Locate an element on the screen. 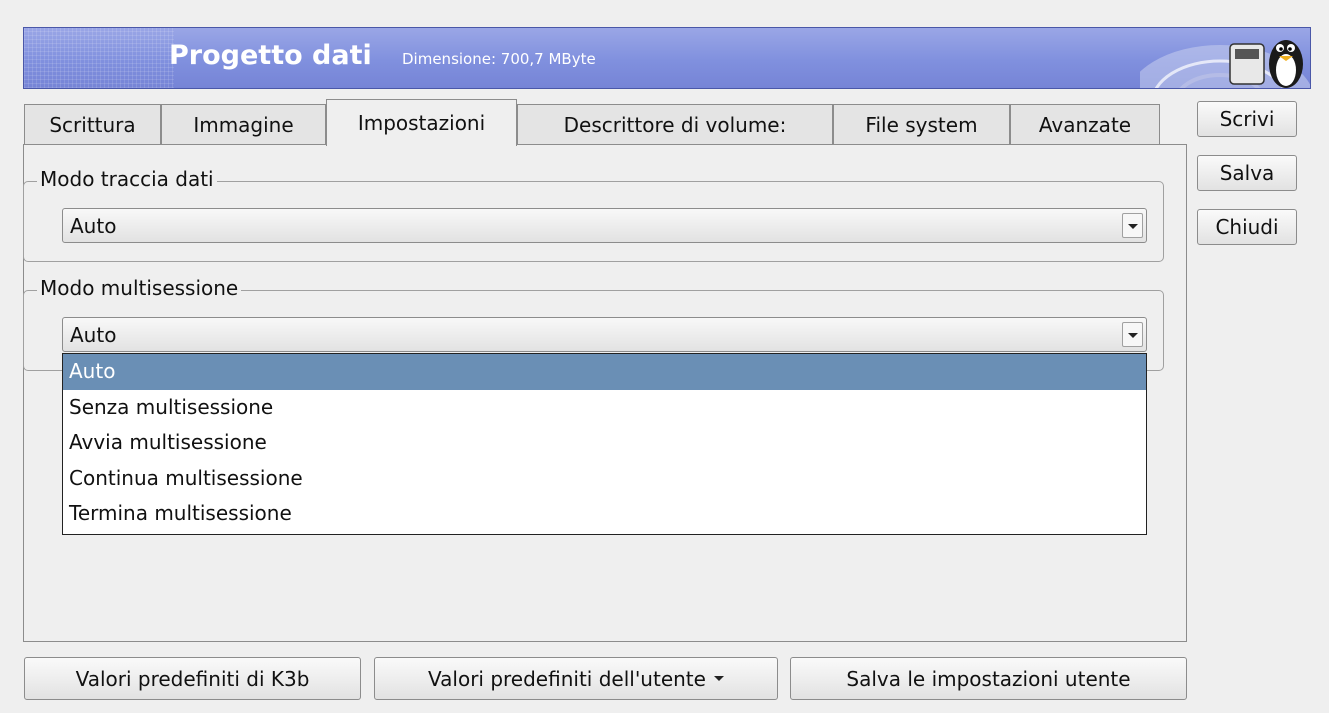  tab-avanzate: Avanzate is located at coordinates (1085, 124).